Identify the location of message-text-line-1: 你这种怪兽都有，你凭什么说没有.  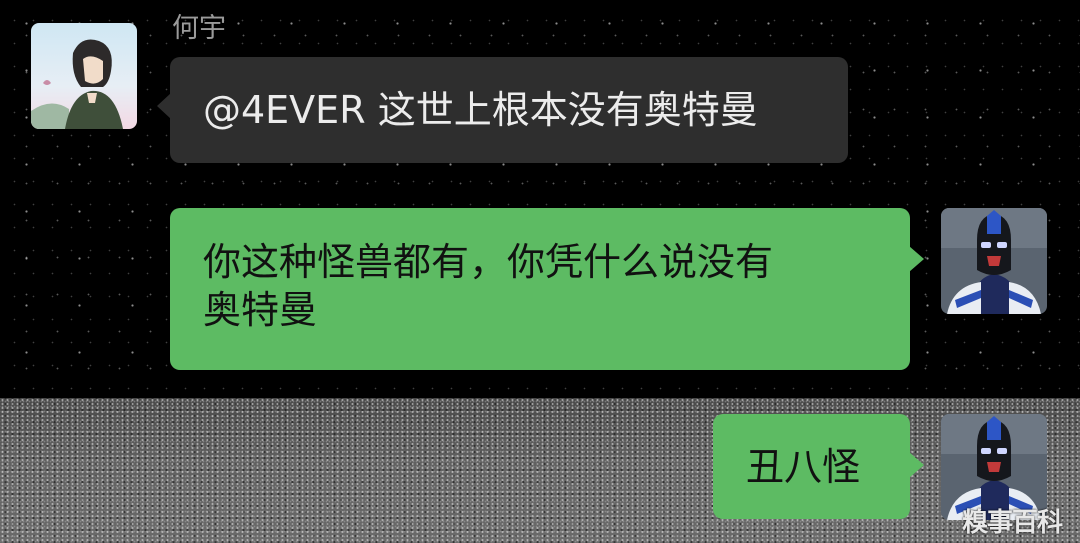
(488, 262).